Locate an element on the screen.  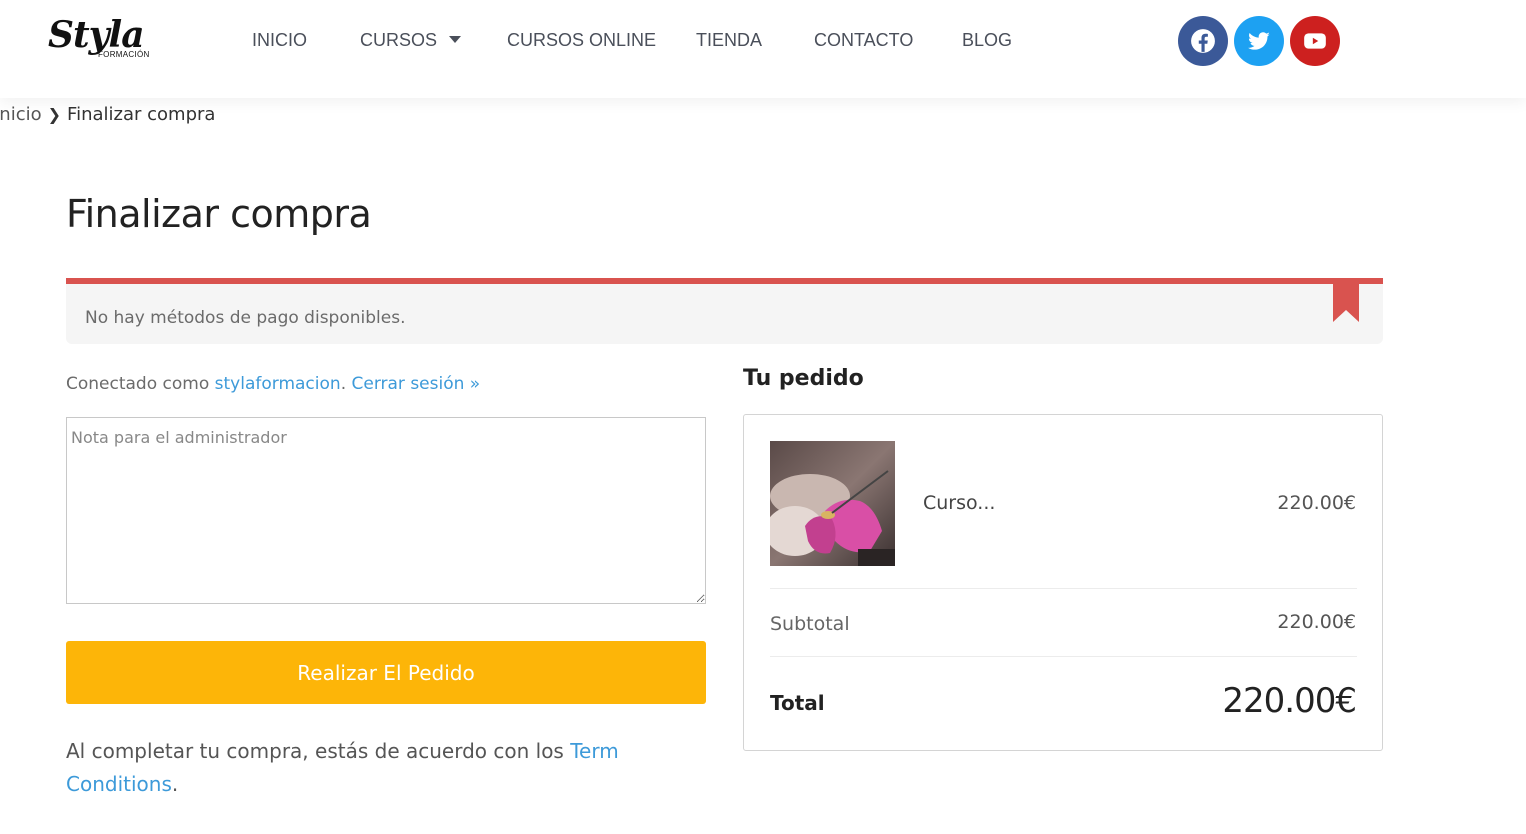
page-title: Finalizar compra is located at coordinates (219, 214).